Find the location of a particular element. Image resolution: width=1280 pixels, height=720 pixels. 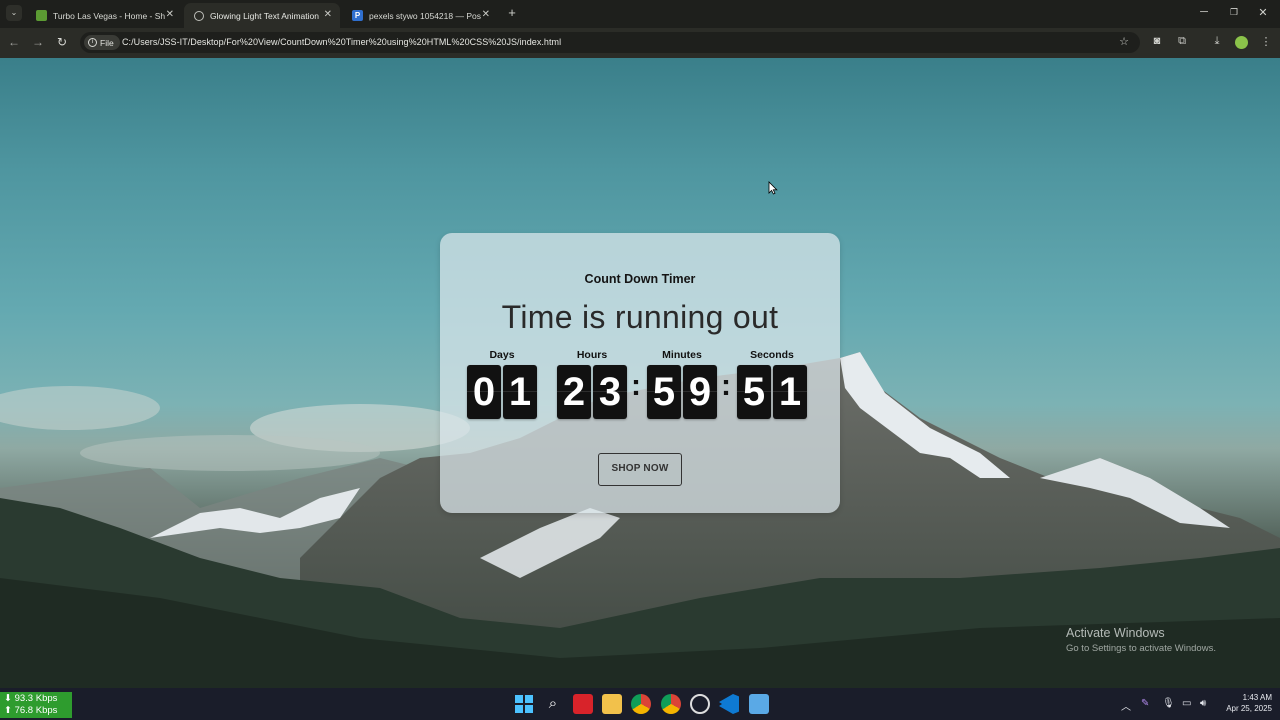

tab-title: pexels stywo 1054218 — Postim is located at coordinates (425, 15).